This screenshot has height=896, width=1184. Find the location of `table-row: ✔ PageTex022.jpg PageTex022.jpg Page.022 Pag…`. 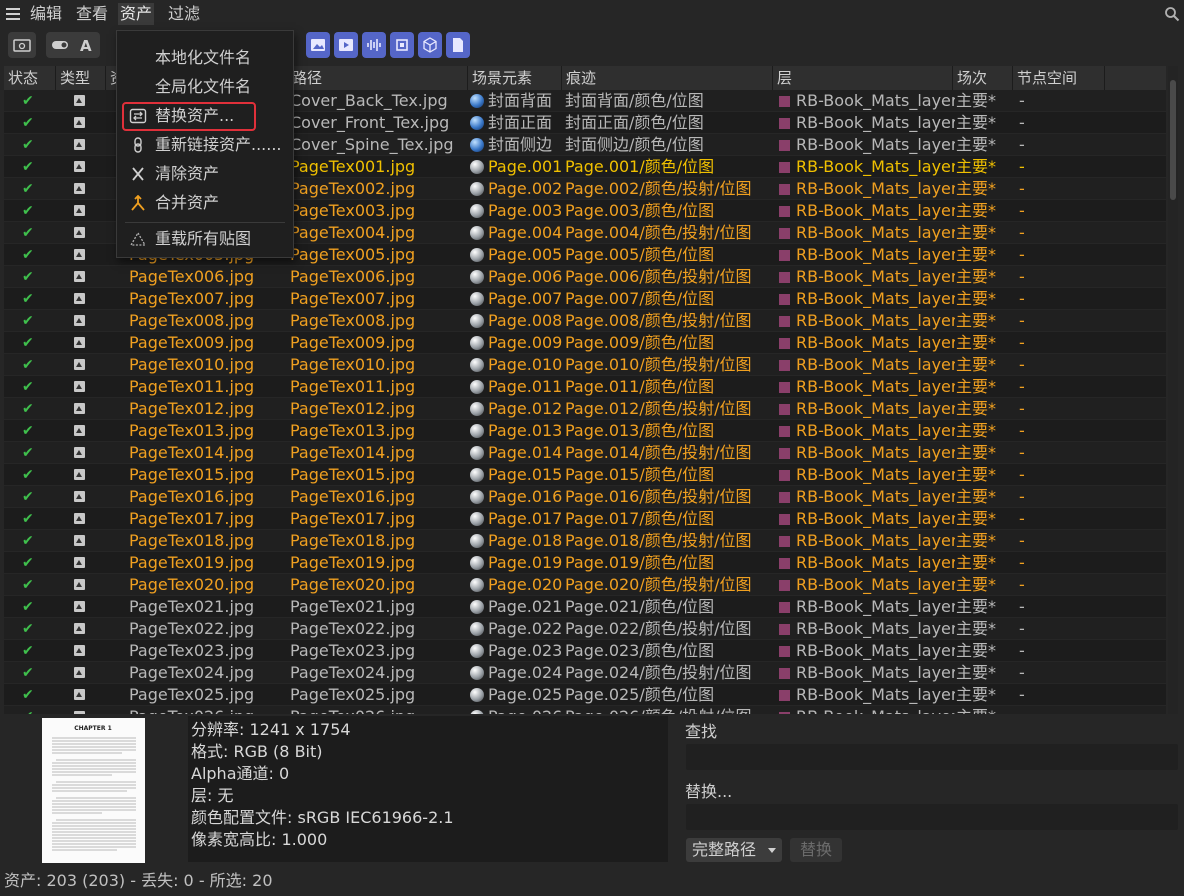

table-row: ✔ PageTex022.jpg PageTex022.jpg Page.022 Pag… is located at coordinates (585, 629).